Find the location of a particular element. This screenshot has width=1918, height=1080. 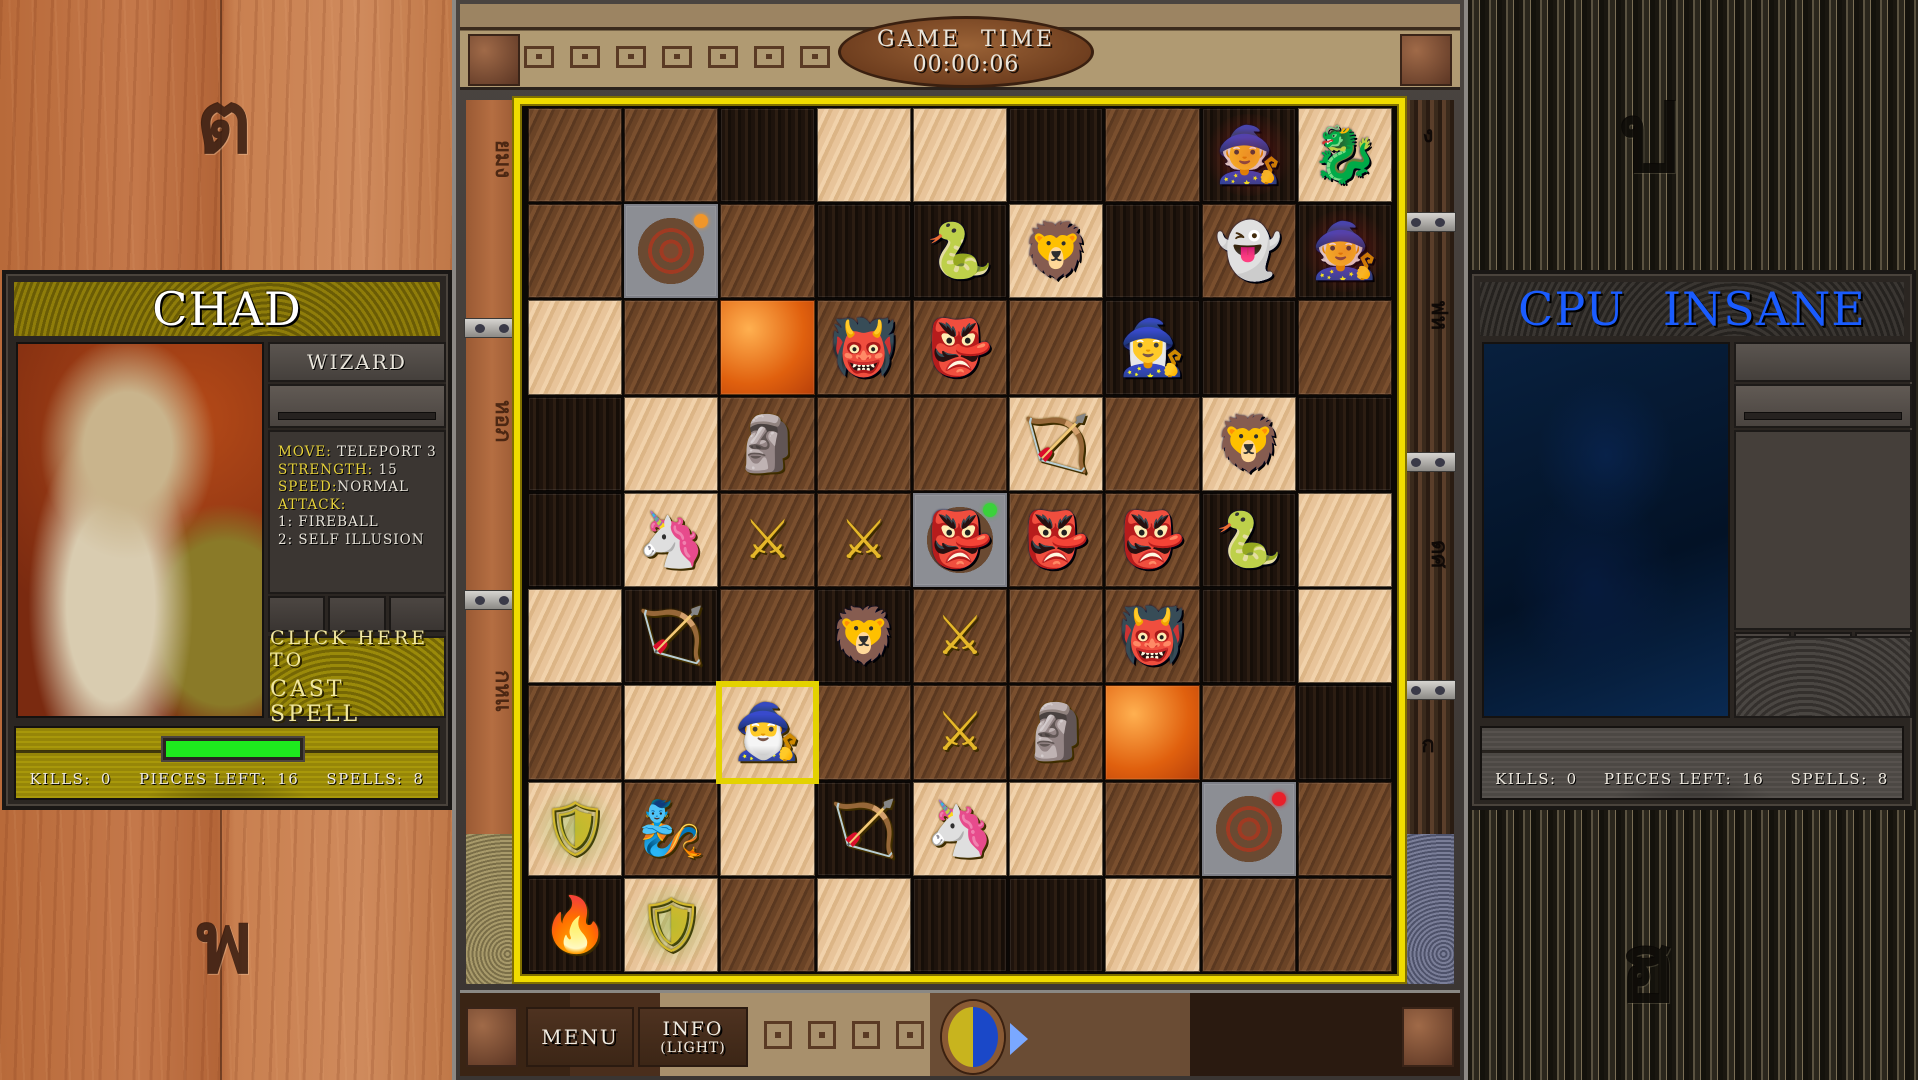

dark-shapeshifter-piece-icon: 👻 is located at coordinates (1249, 251).